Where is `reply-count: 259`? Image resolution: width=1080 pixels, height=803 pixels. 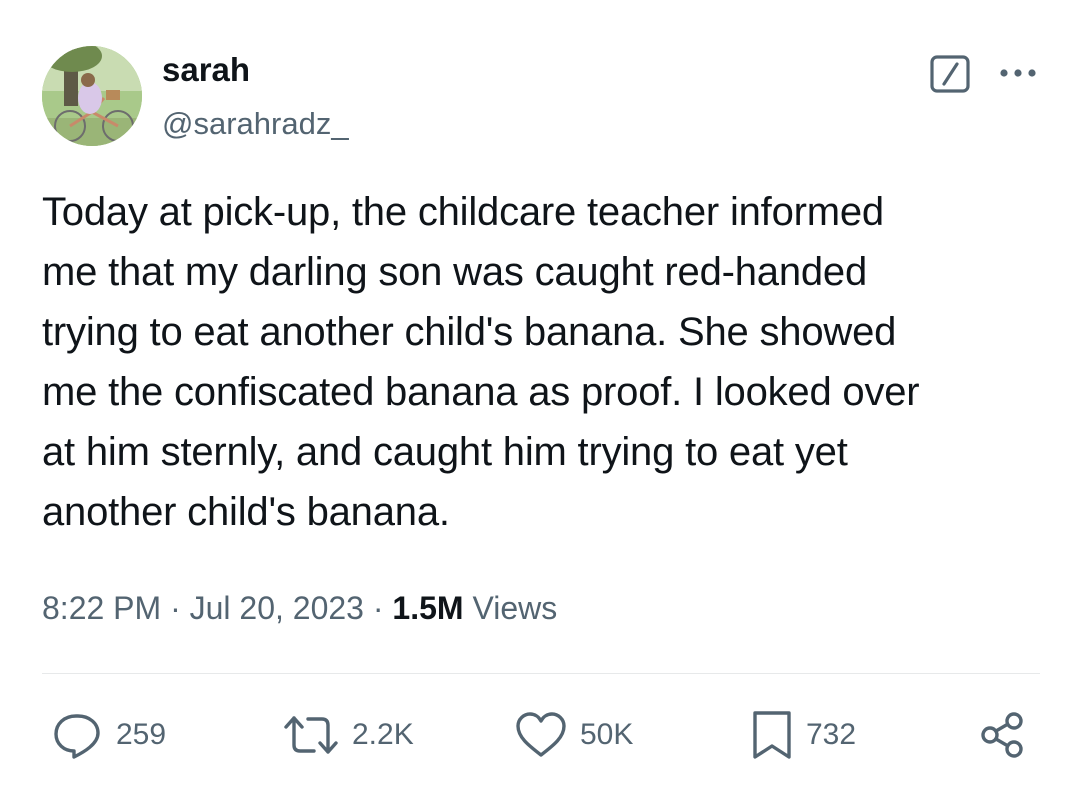 reply-count: 259 is located at coordinates (141, 734).